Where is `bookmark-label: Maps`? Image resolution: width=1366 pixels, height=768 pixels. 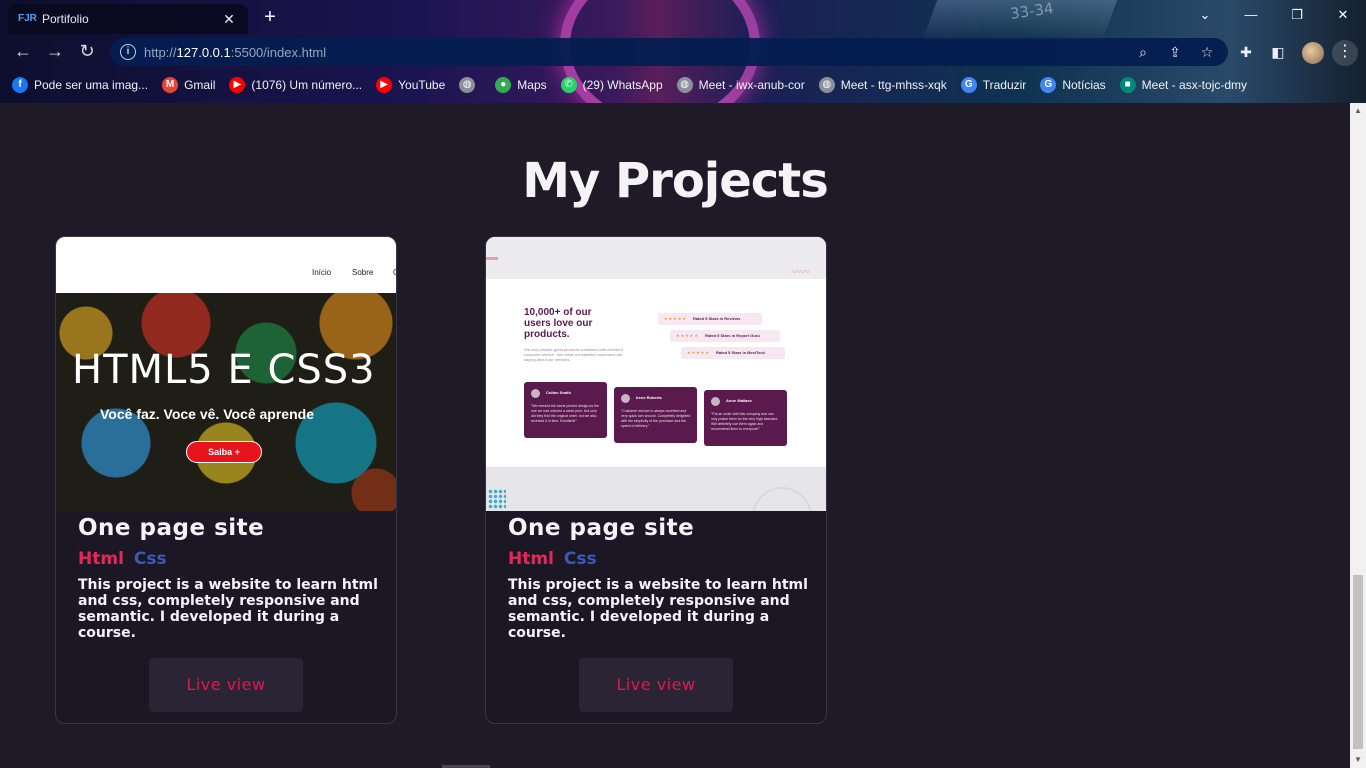
bookmark-label: Maps is located at coordinates (532, 85).